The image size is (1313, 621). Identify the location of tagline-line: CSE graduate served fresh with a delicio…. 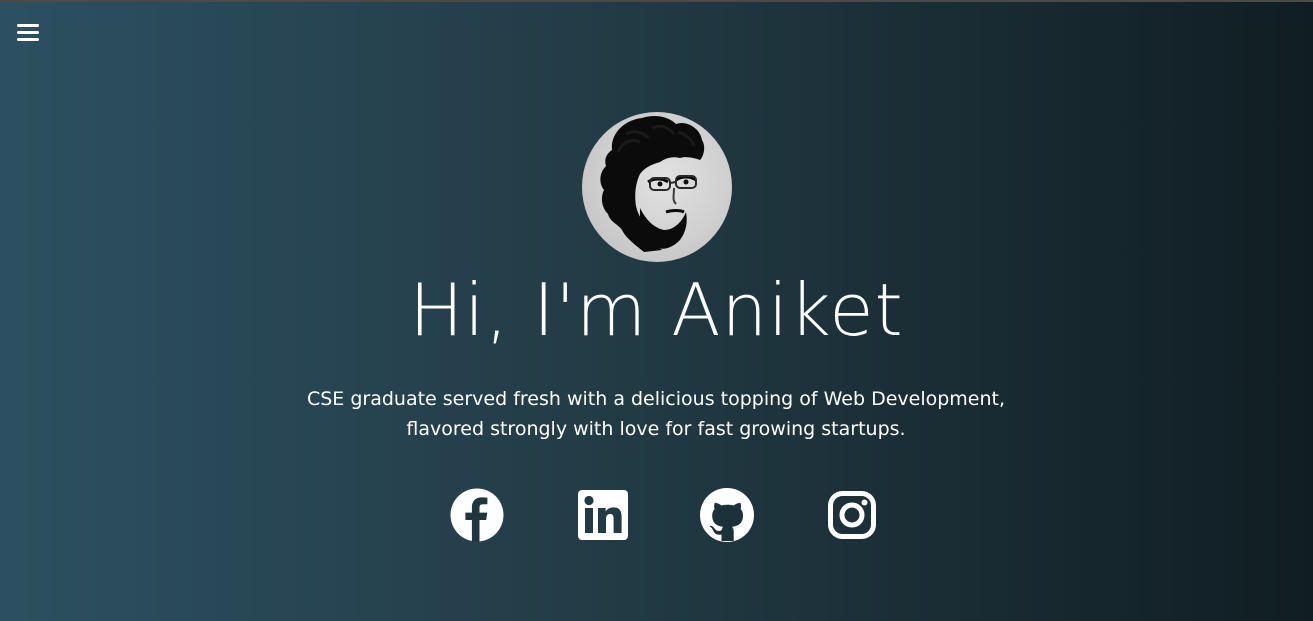
(656, 399).